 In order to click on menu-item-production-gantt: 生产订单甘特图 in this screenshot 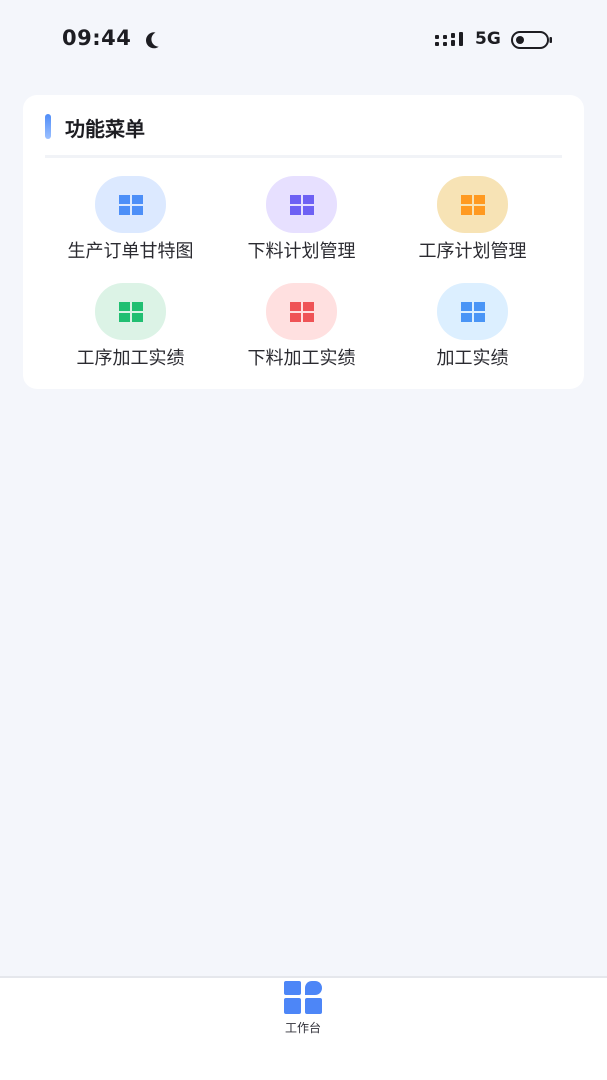, I will do `click(130, 221)`.